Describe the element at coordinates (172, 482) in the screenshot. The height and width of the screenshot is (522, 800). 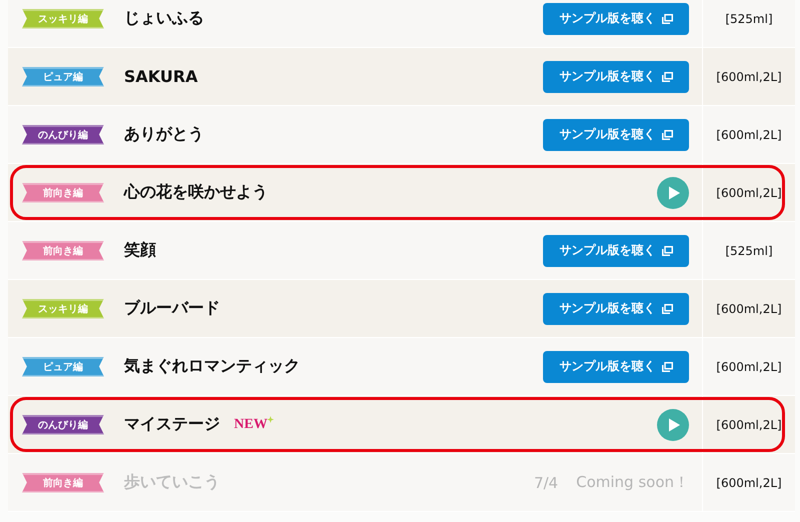
I see `song-title: 歩いていこう` at that location.